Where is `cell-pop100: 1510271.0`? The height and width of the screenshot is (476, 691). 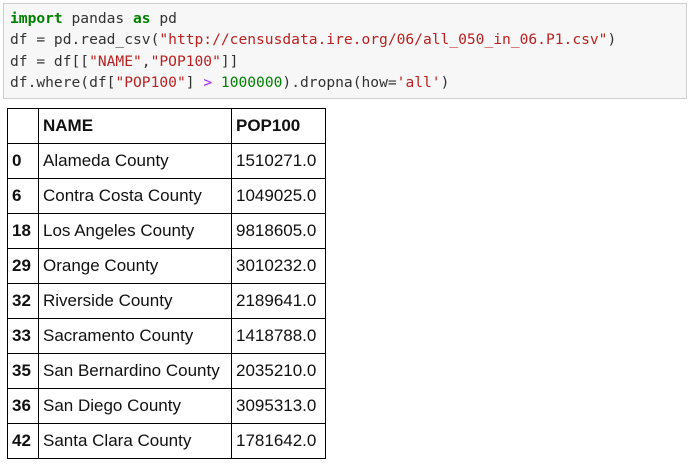 cell-pop100: 1510271.0 is located at coordinates (278, 161).